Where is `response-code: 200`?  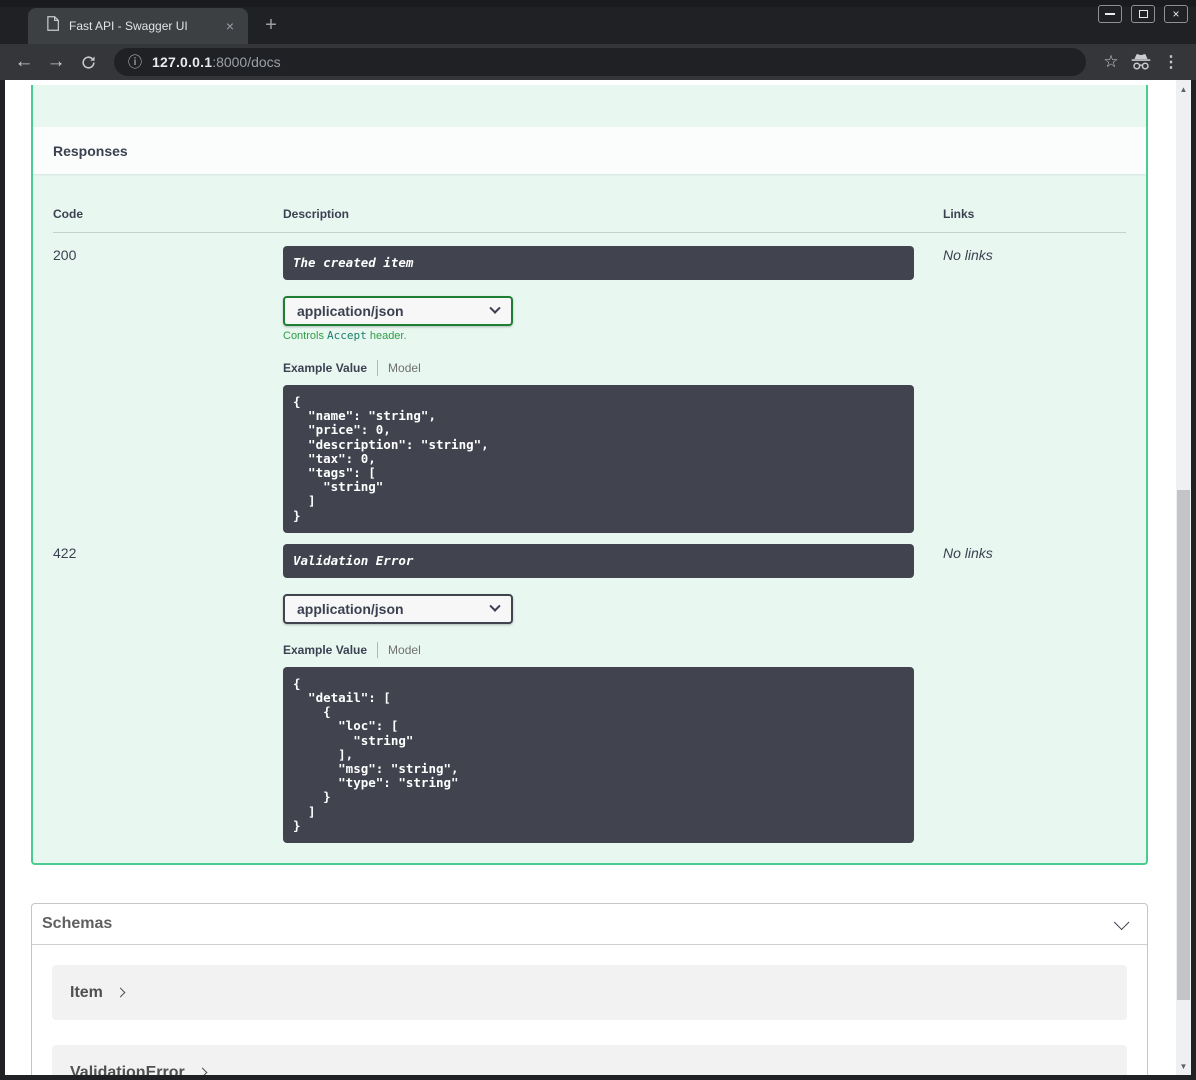 response-code: 200 is located at coordinates (65, 255).